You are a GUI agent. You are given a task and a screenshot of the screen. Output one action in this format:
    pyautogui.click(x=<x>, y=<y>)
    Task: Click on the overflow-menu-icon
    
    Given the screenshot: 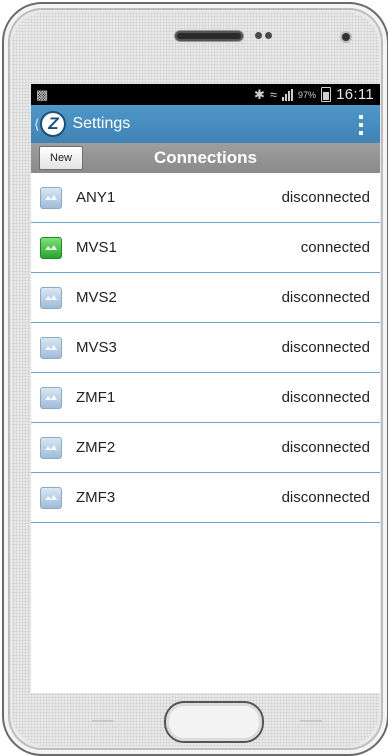 What is the action you would take?
    pyautogui.click(x=361, y=125)
    